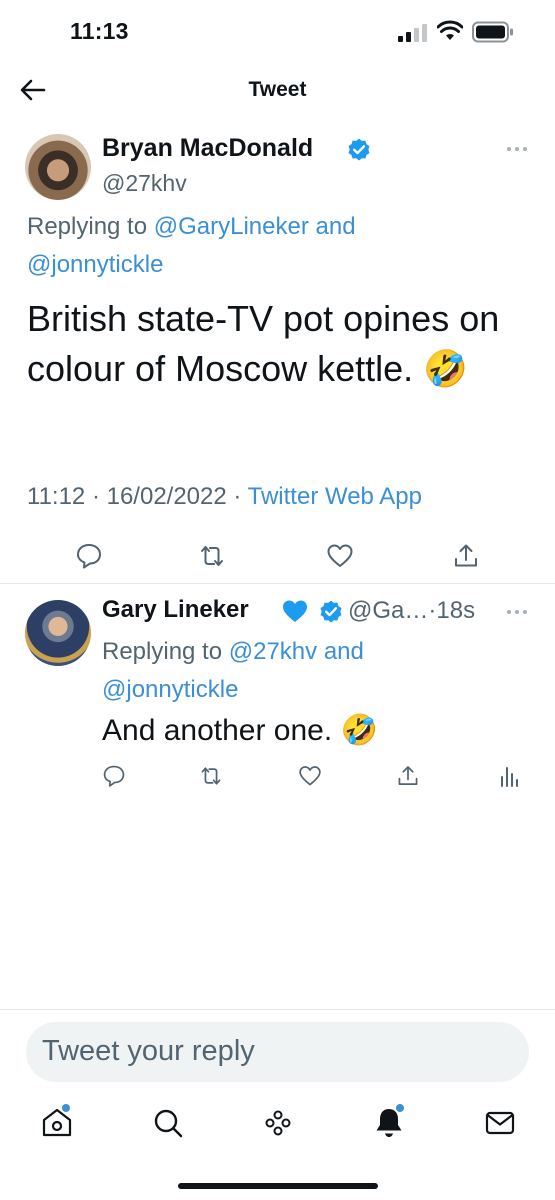 The height and width of the screenshot is (1200, 555). Describe the element at coordinates (322, 671) in the screenshot. I see `replying-to: Replying to @27khv and @jonnytickle` at that location.